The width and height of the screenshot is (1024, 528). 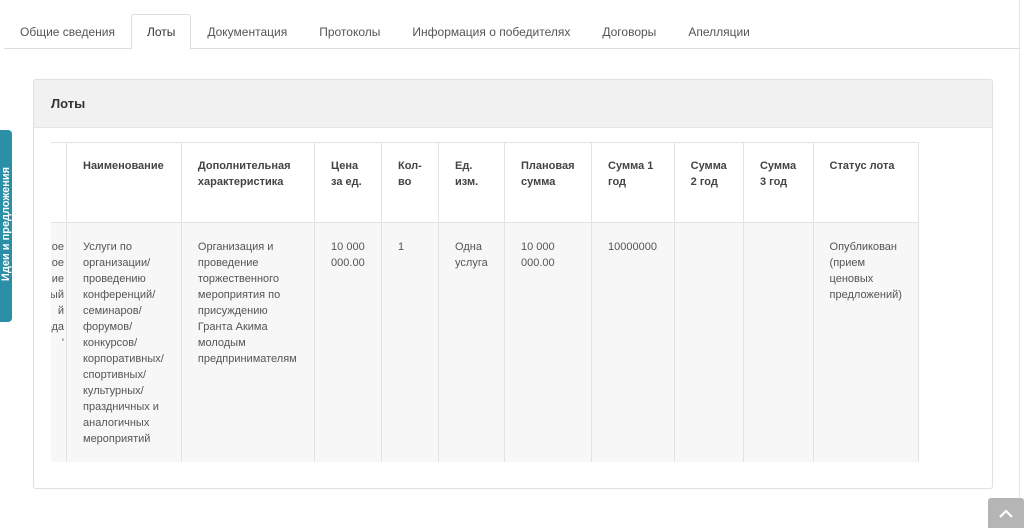 What do you see at coordinates (59, 342) in the screenshot?
I see `cell-partial: ьное венное ие ный й ода '` at bounding box center [59, 342].